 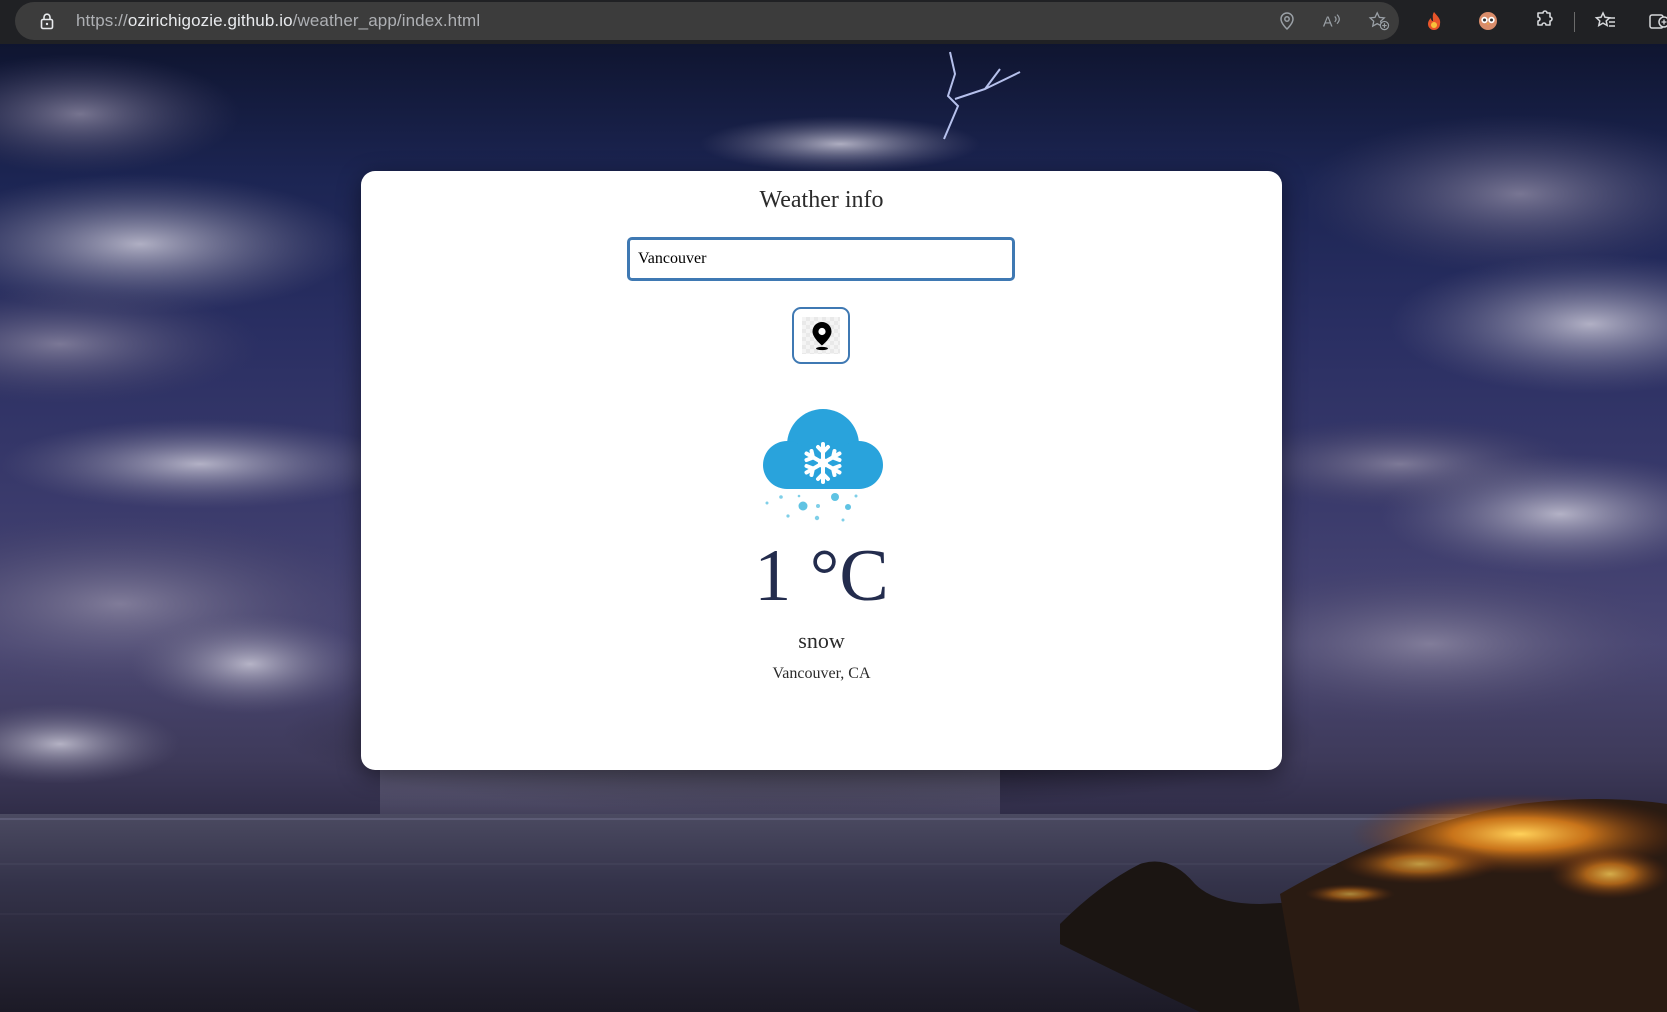 What do you see at coordinates (823, 465) in the screenshot?
I see `snow-cloud-icon` at bounding box center [823, 465].